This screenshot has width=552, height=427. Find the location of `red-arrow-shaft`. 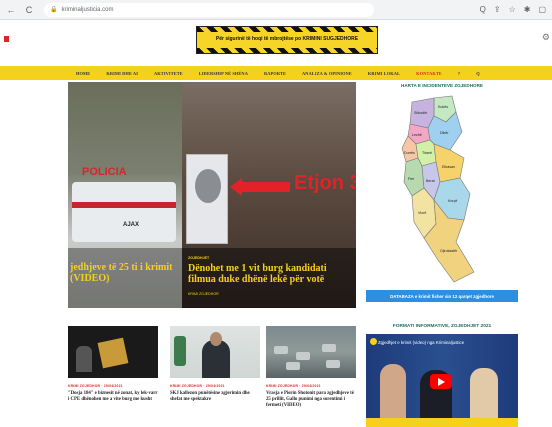

red-arrow-shaft is located at coordinates (264, 187).